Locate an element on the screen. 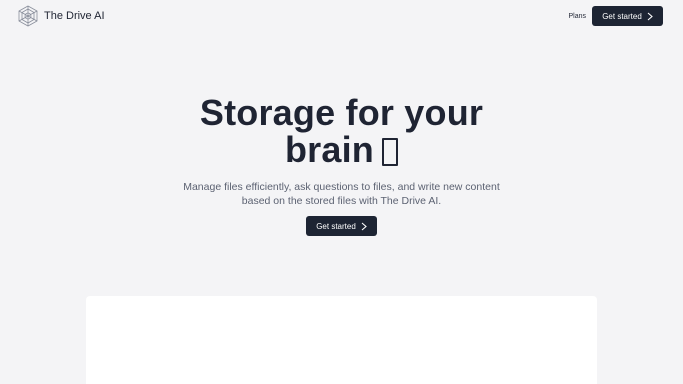 This screenshot has width=683, height=384. hero-get-started-label: Get started is located at coordinates (336, 226).